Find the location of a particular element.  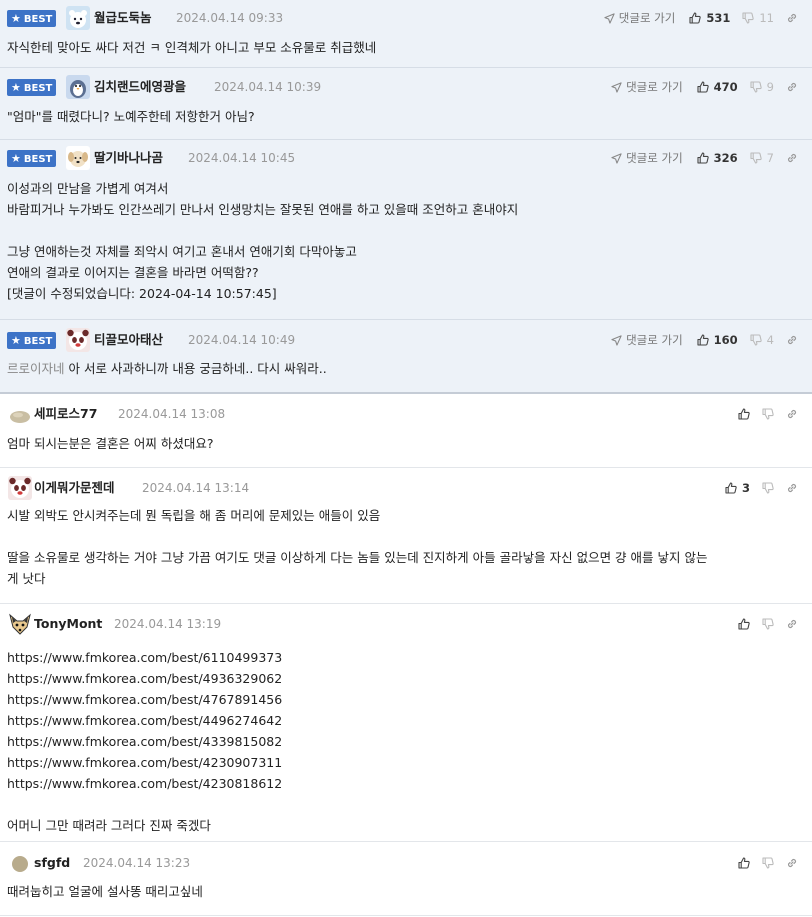

go-to-comment-label: 댓글로 가기 is located at coordinates (647, 18).